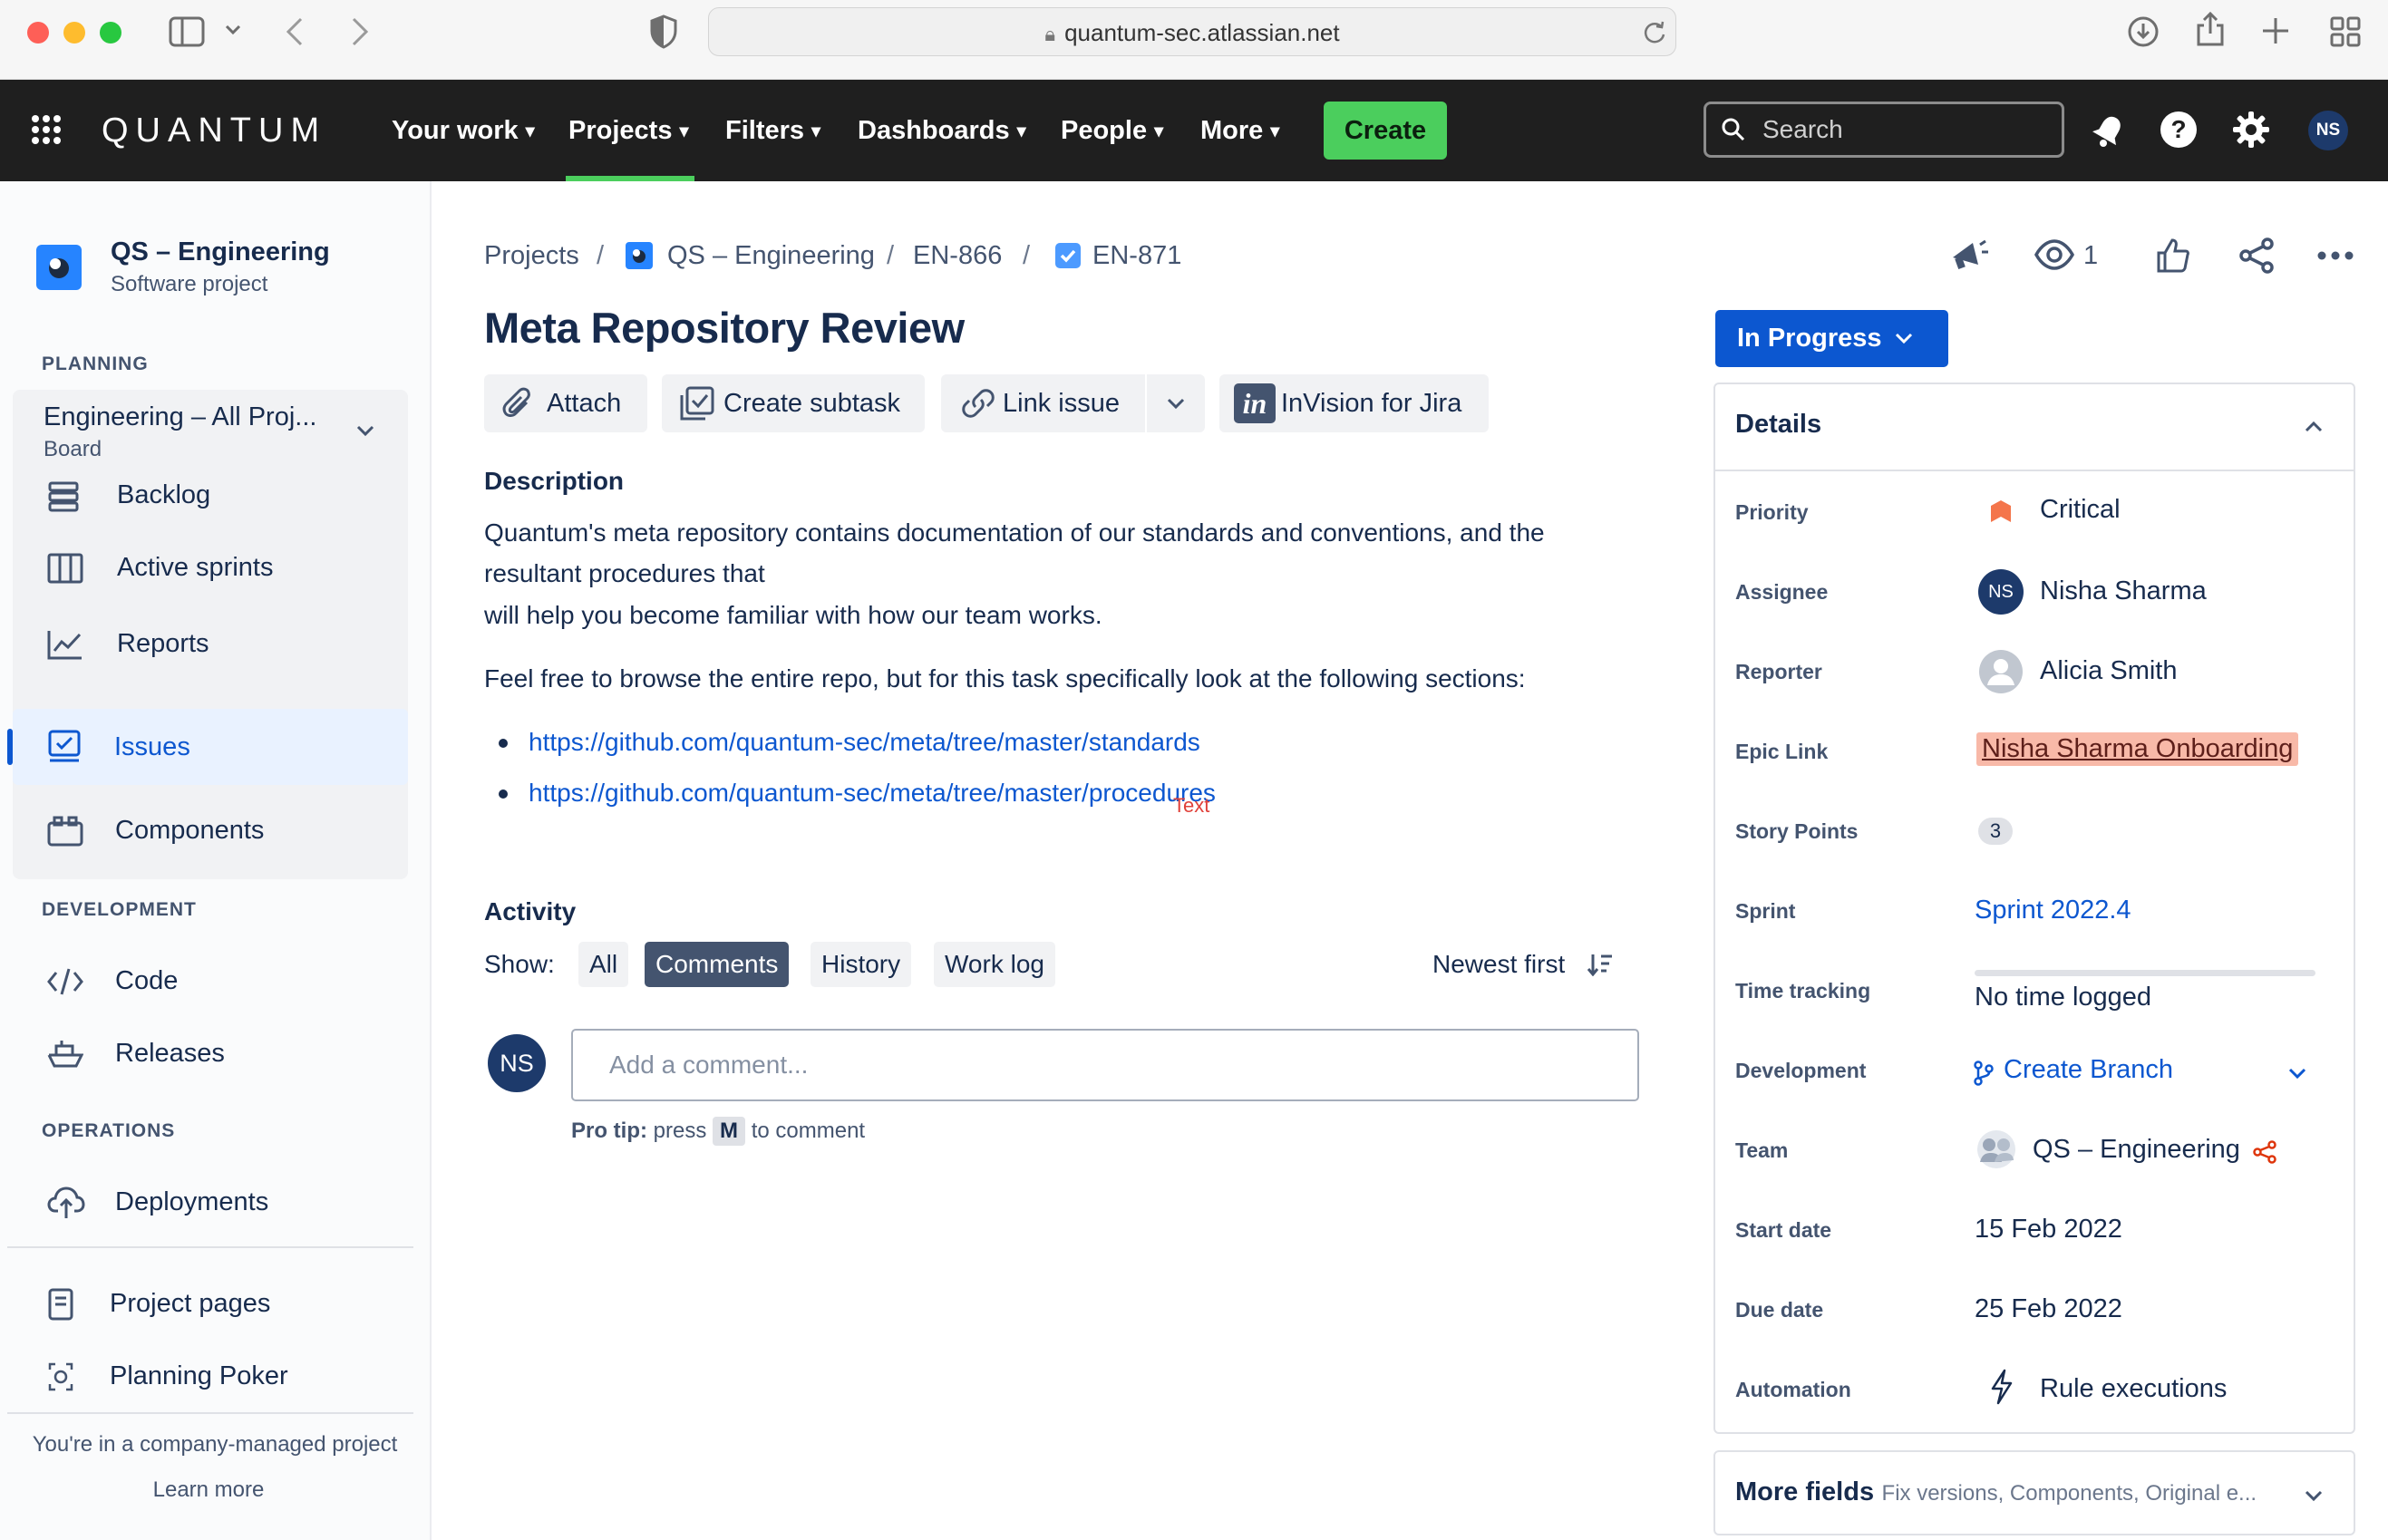  I want to click on create-branch-link: Create Branch, so click(2088, 1070).